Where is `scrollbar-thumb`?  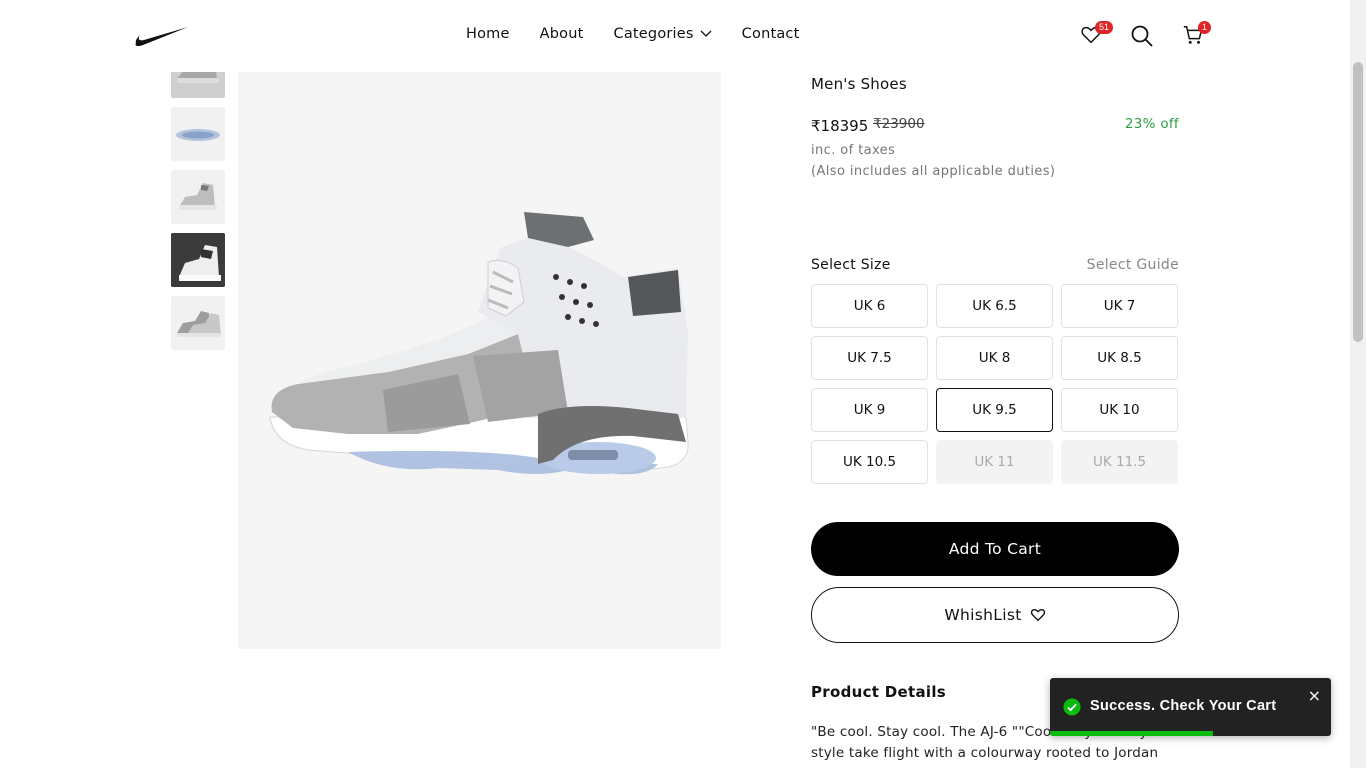 scrollbar-thumb is located at coordinates (1358, 202).